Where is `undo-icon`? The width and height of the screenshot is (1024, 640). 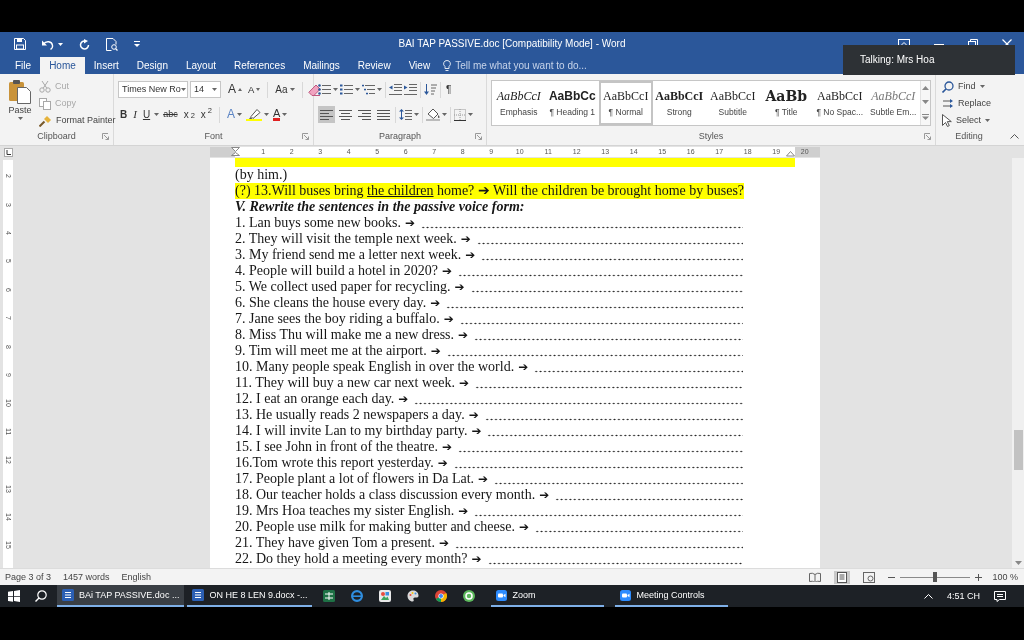 undo-icon is located at coordinates (48, 44).